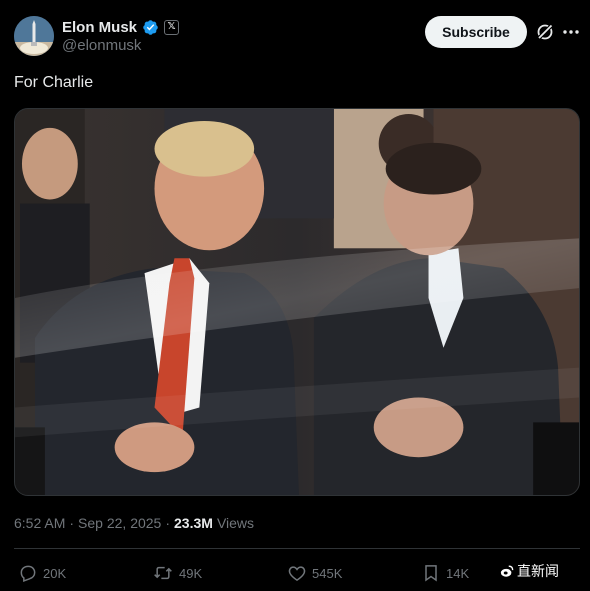 The height and width of the screenshot is (591, 590). What do you see at coordinates (99, 27) in the screenshot?
I see `author-display-name: Elon Musk` at bounding box center [99, 27].